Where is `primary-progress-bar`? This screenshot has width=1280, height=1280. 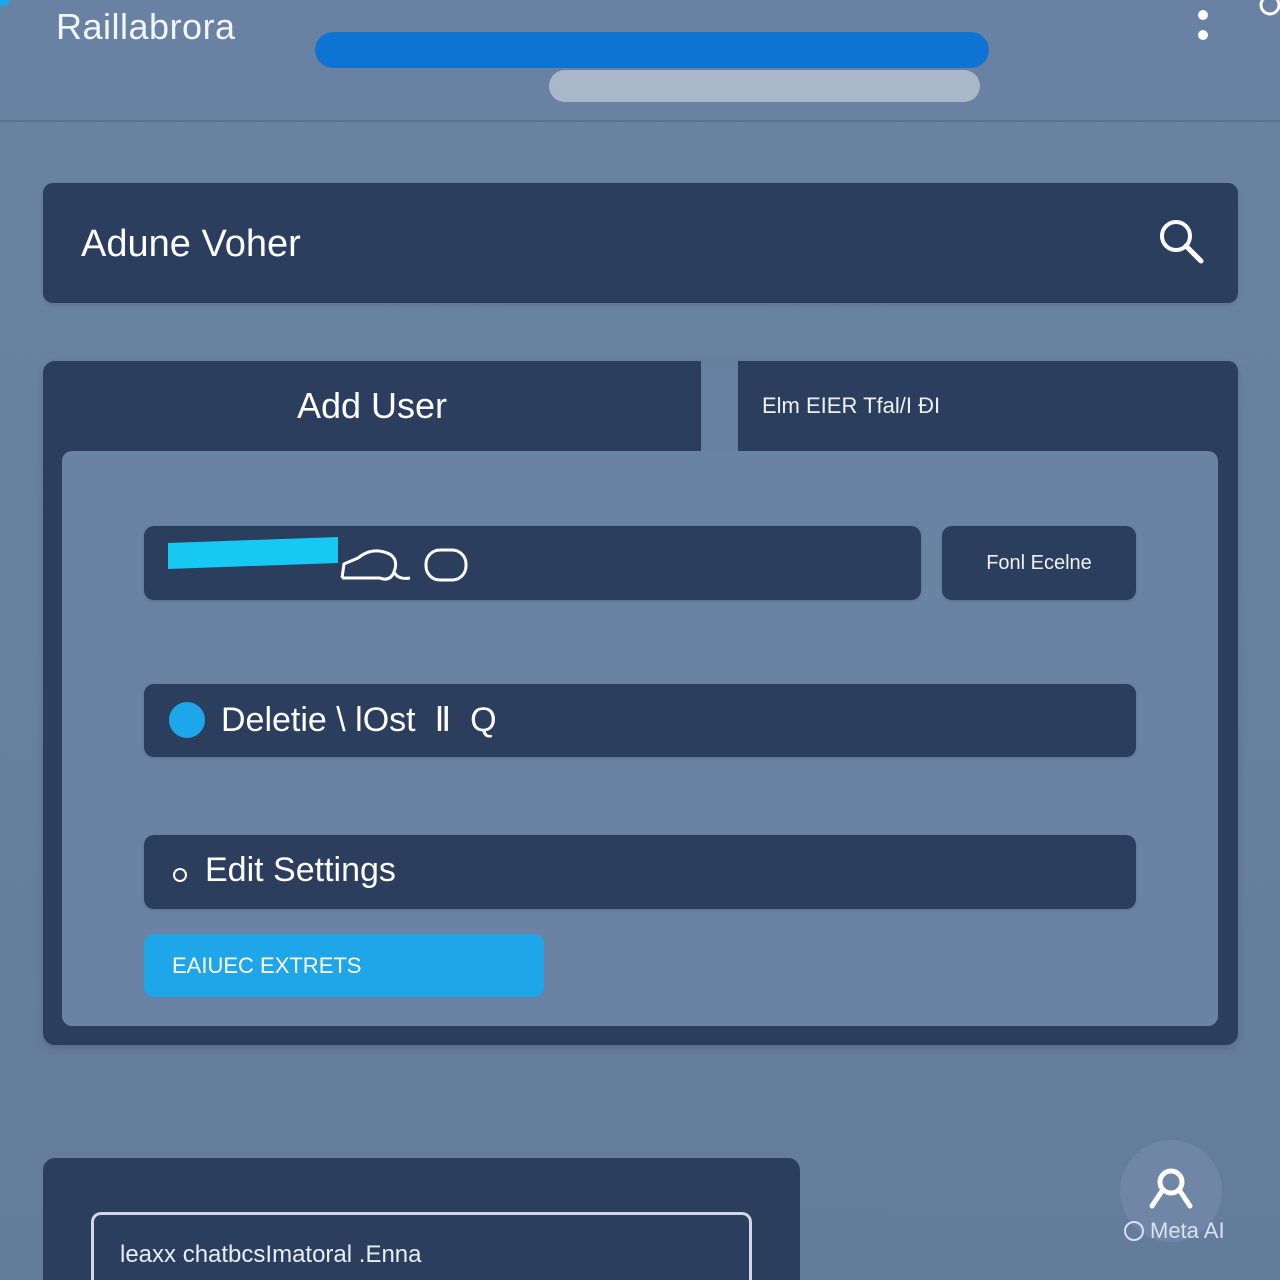 primary-progress-bar is located at coordinates (652, 50).